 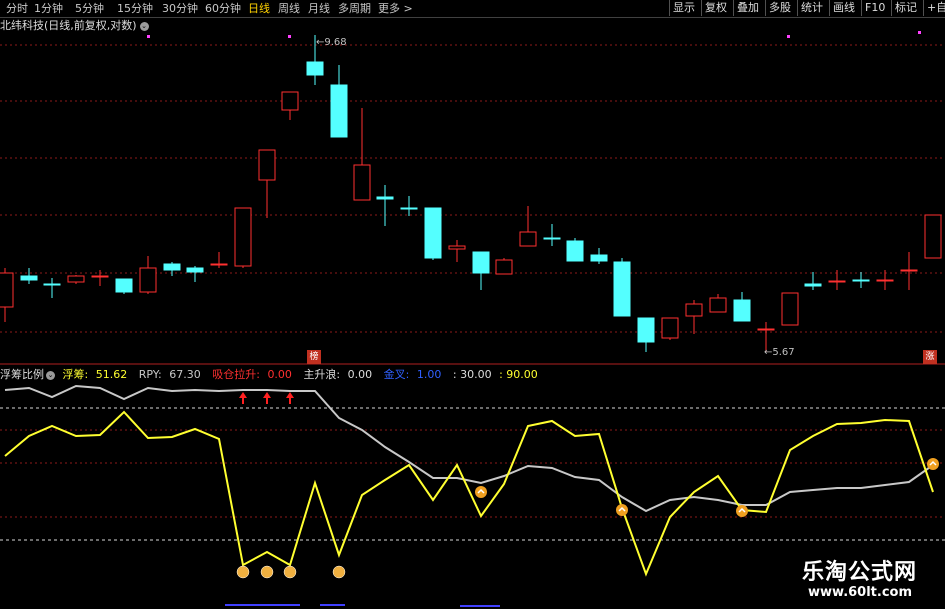 What do you see at coordinates (429, 374) in the screenshot?
I see `jincha-value: 1.00` at bounding box center [429, 374].